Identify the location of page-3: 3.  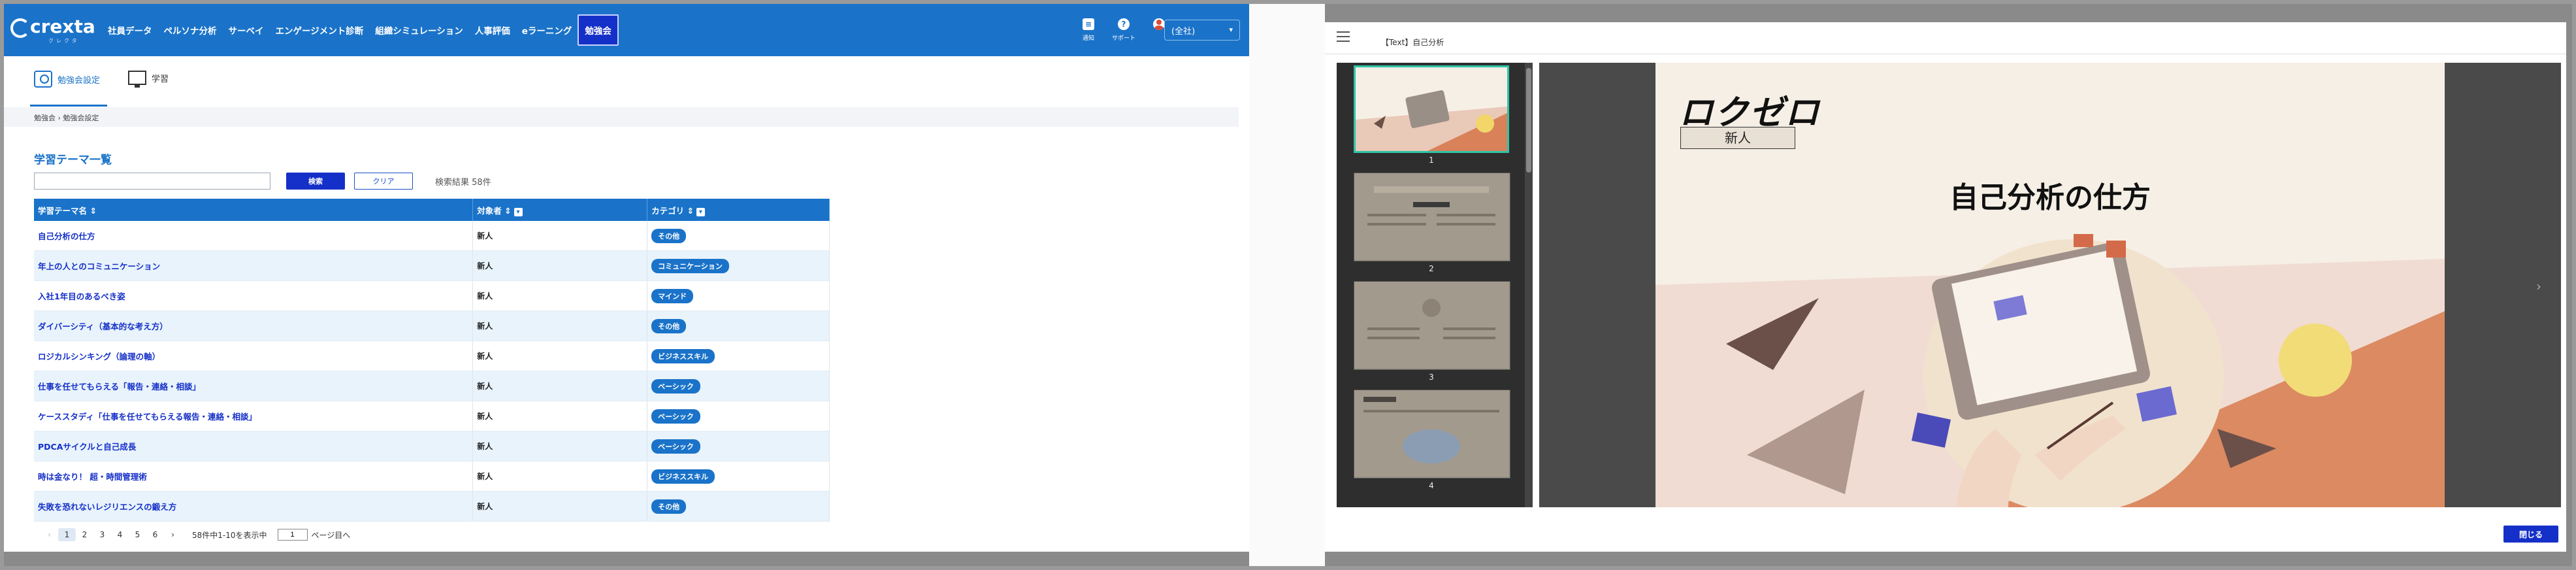
(102, 535).